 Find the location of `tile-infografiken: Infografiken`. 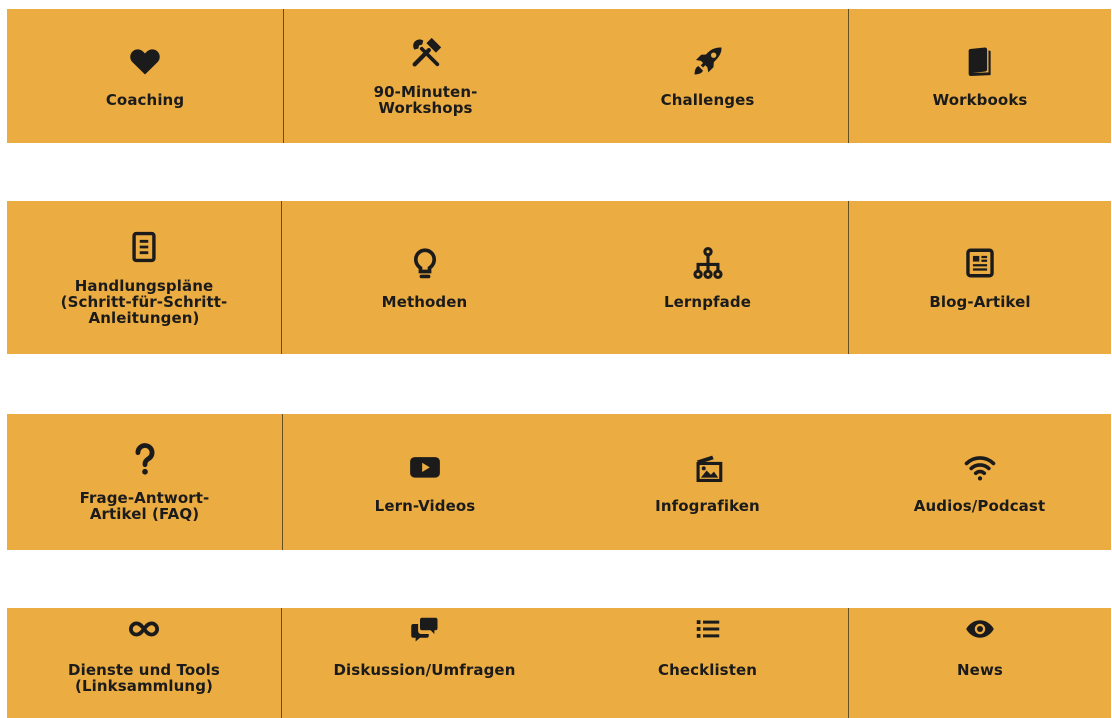

tile-infografiken: Infografiken is located at coordinates (707, 482).